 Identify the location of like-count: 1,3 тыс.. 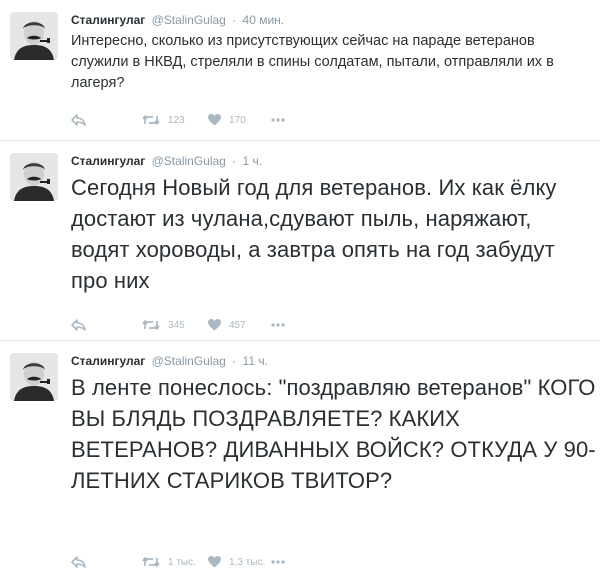
(247, 562).